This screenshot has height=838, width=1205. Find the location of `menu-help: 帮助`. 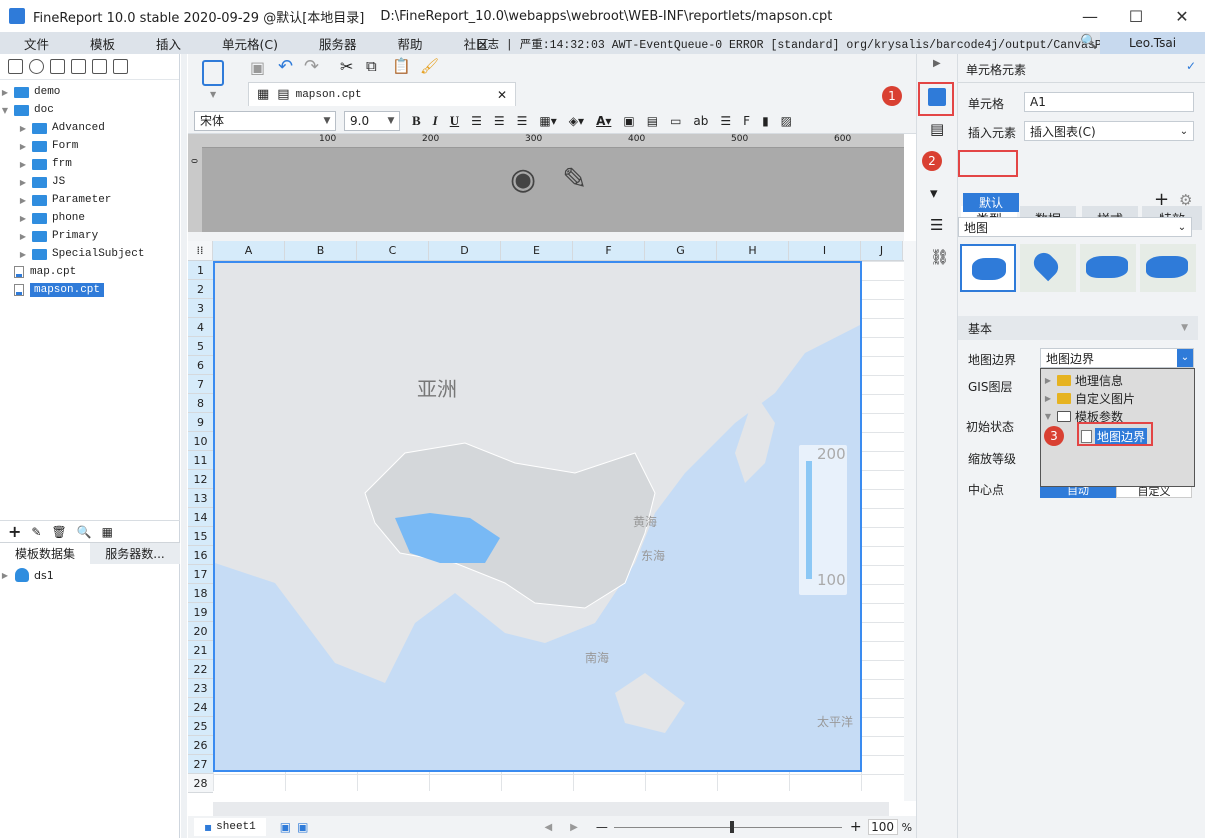

menu-help: 帮助 is located at coordinates (407, 43).